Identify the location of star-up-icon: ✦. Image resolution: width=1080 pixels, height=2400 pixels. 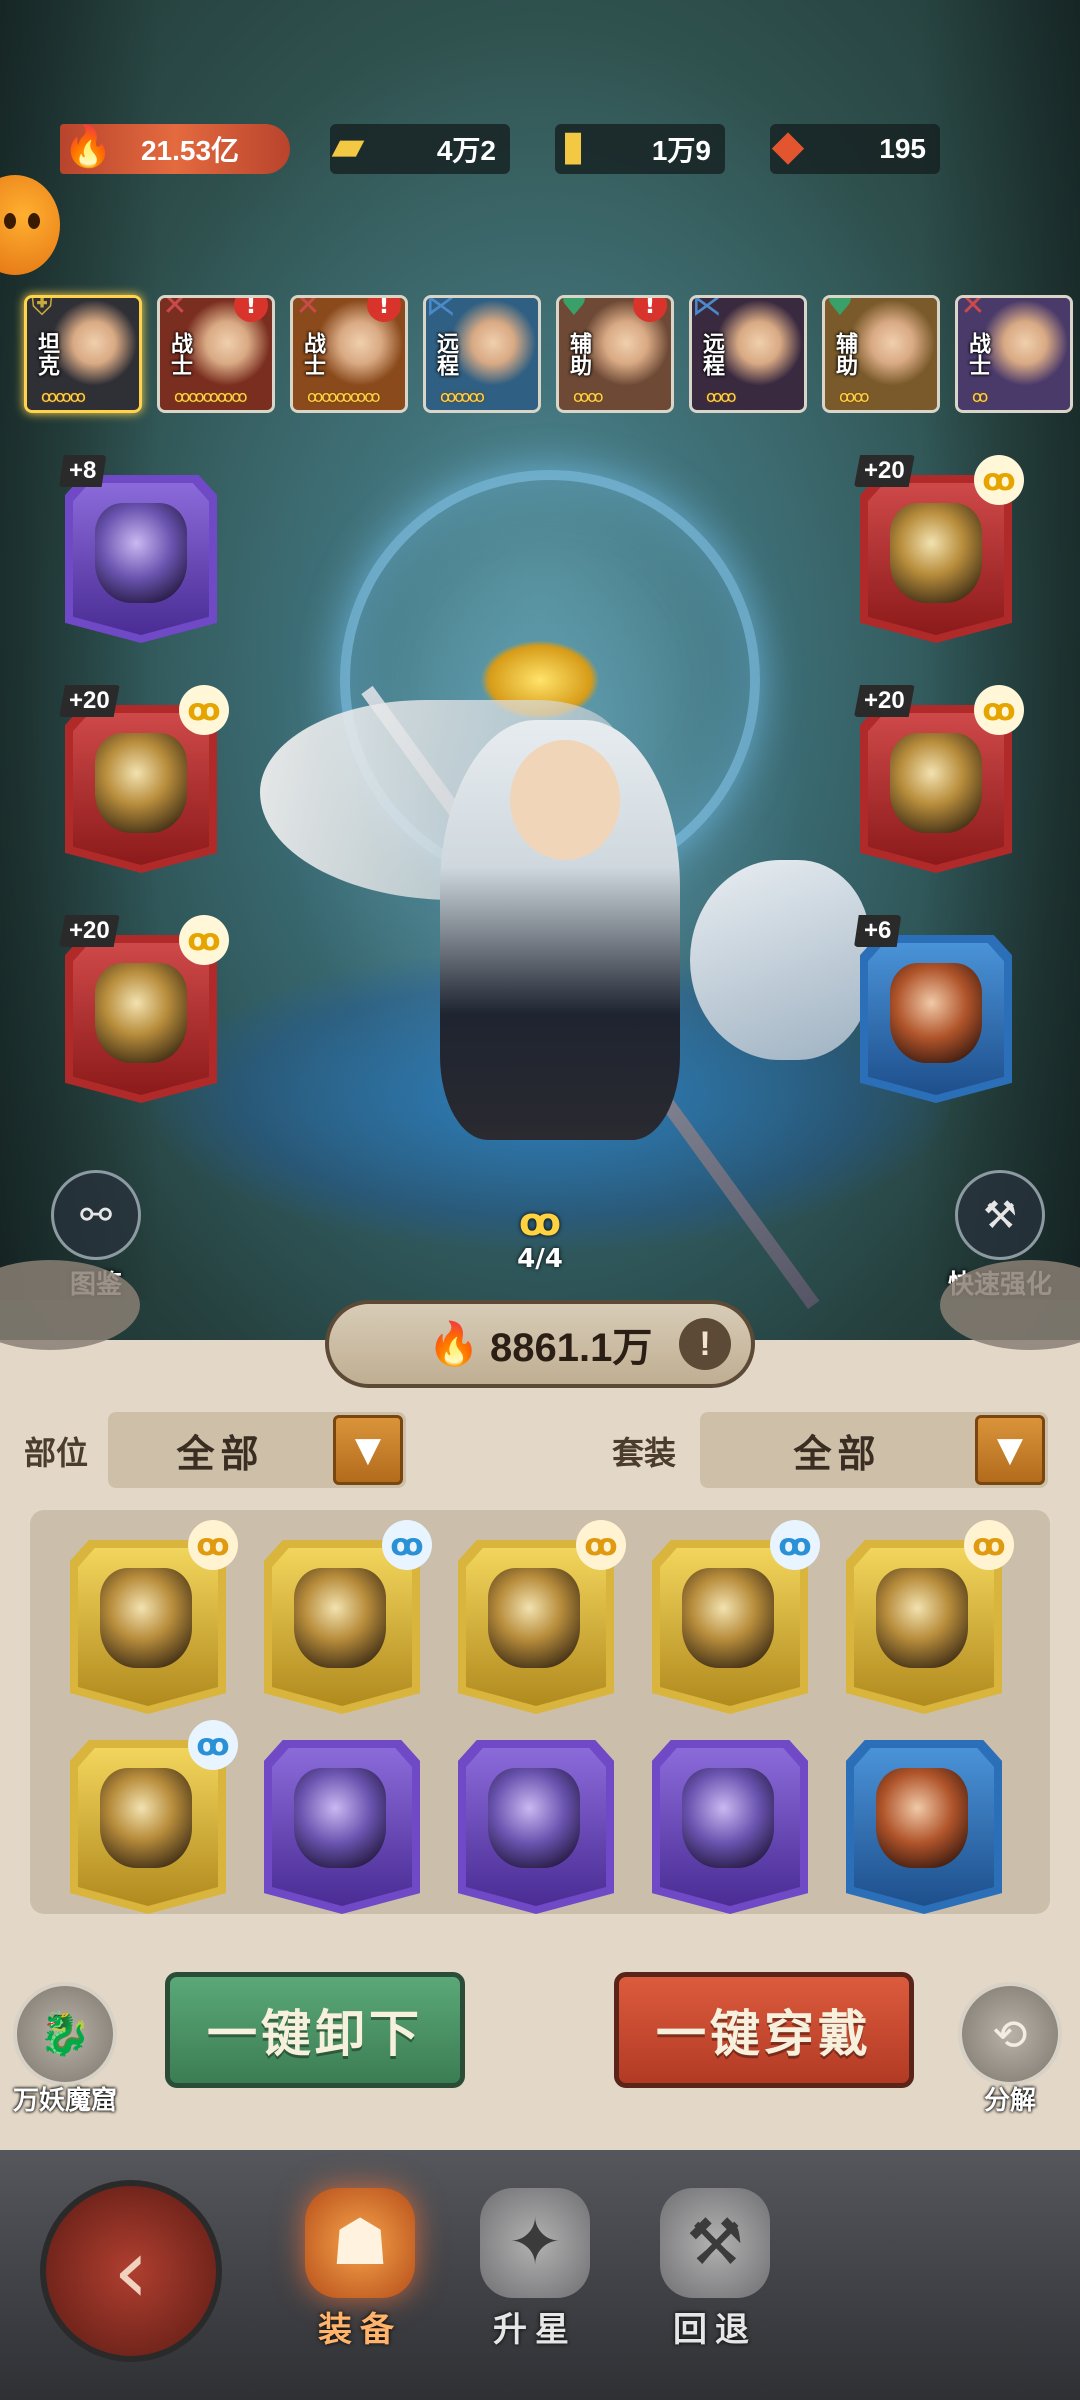
(535, 2243).